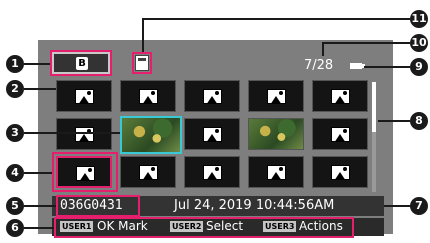 The height and width of the screenshot is (243, 430). I want to click on callout-marker-7: 7, so click(419, 206).